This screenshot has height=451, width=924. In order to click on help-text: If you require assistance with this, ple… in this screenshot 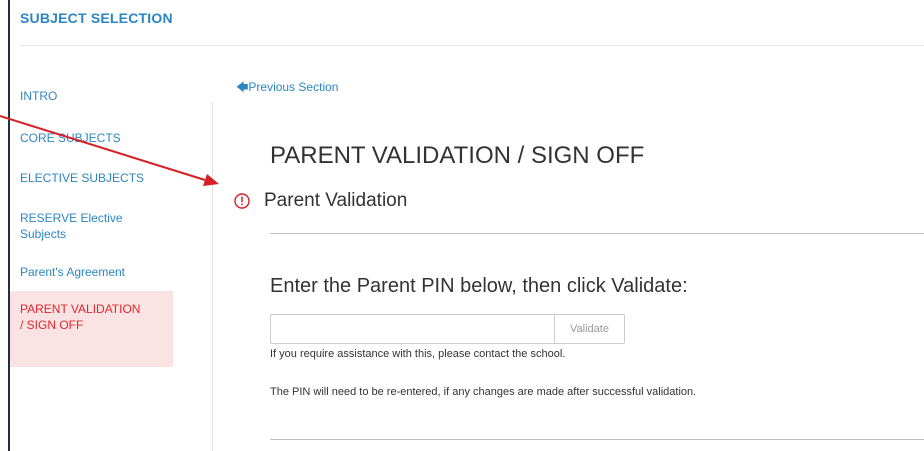, I will do `click(418, 354)`.